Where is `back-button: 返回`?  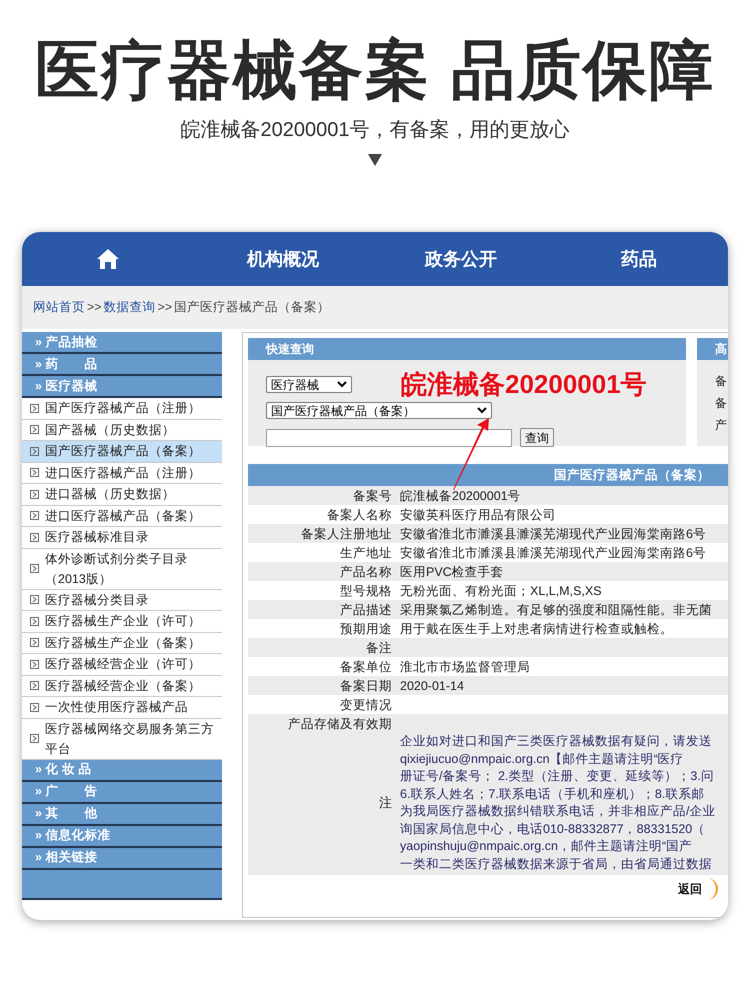
back-button: 返回 is located at coordinates (698, 889).